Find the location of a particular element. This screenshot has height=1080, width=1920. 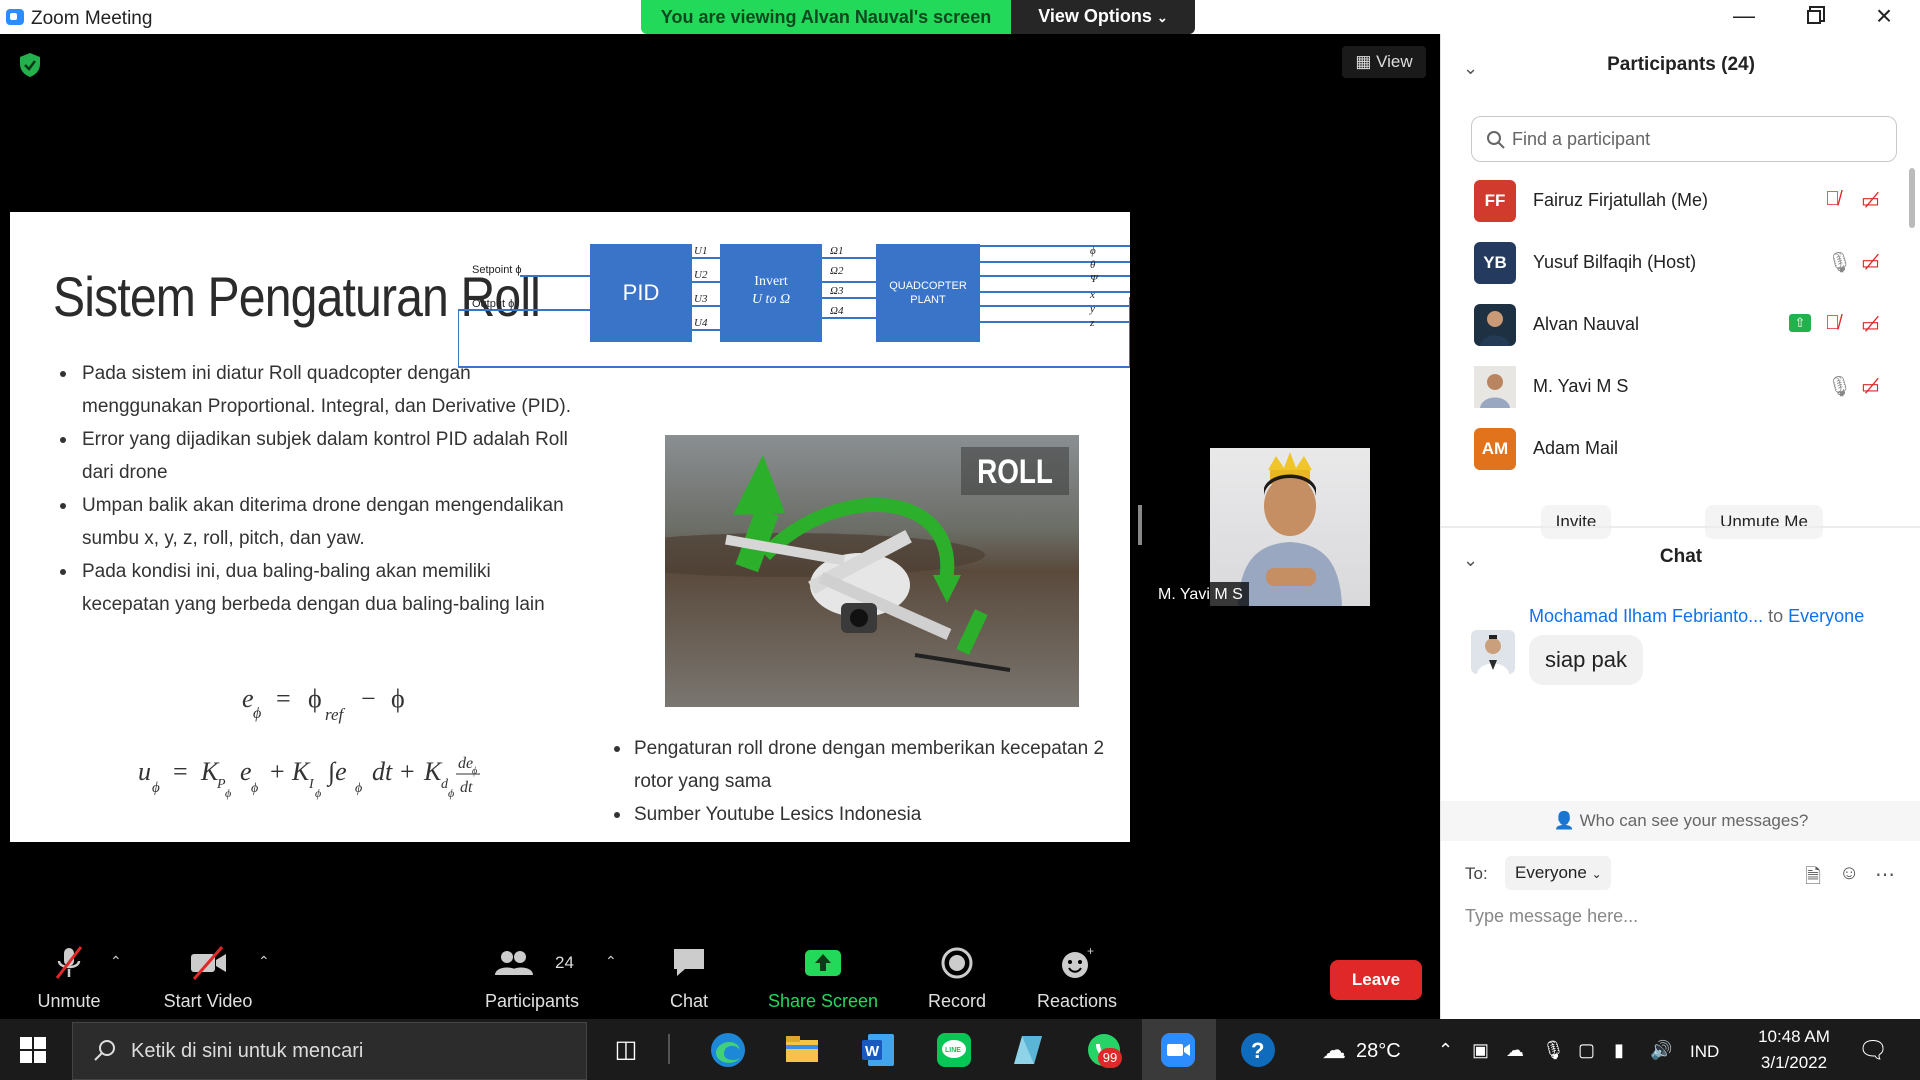

participant-search-input: Find a participant is located at coordinates (1684, 139).